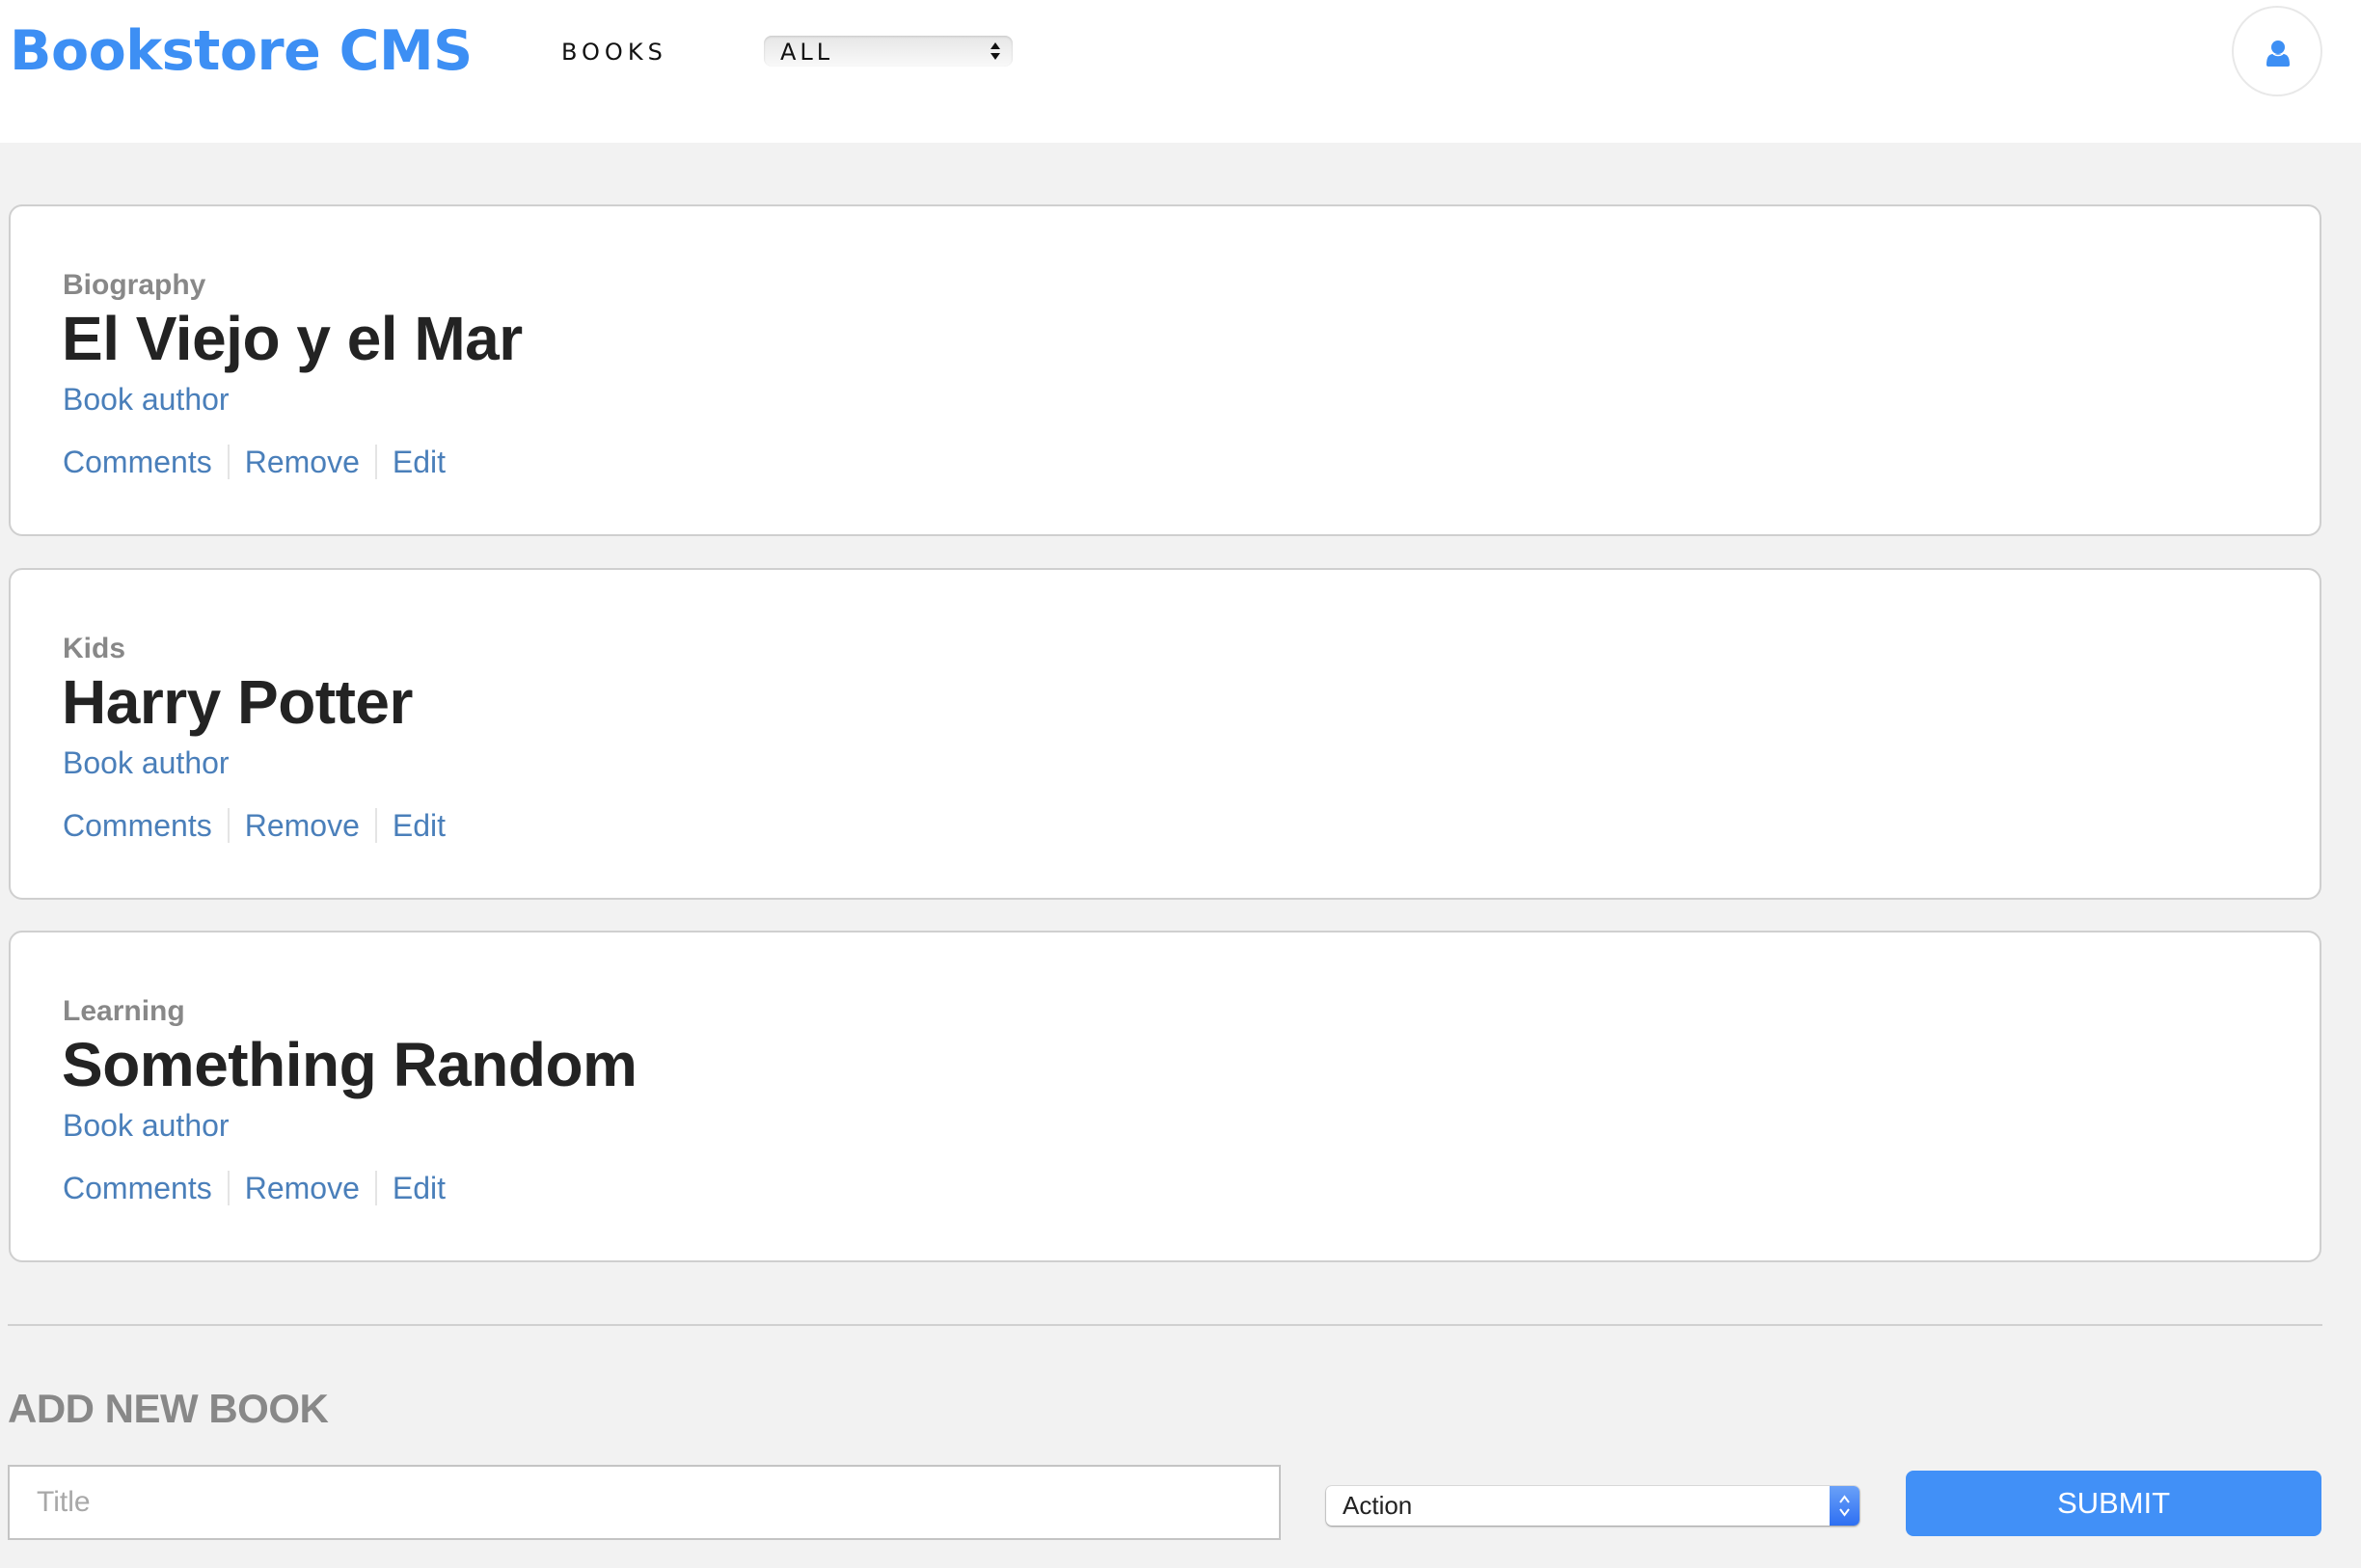  Describe the element at coordinates (134, 285) in the screenshot. I see `book-category: Biography` at that location.